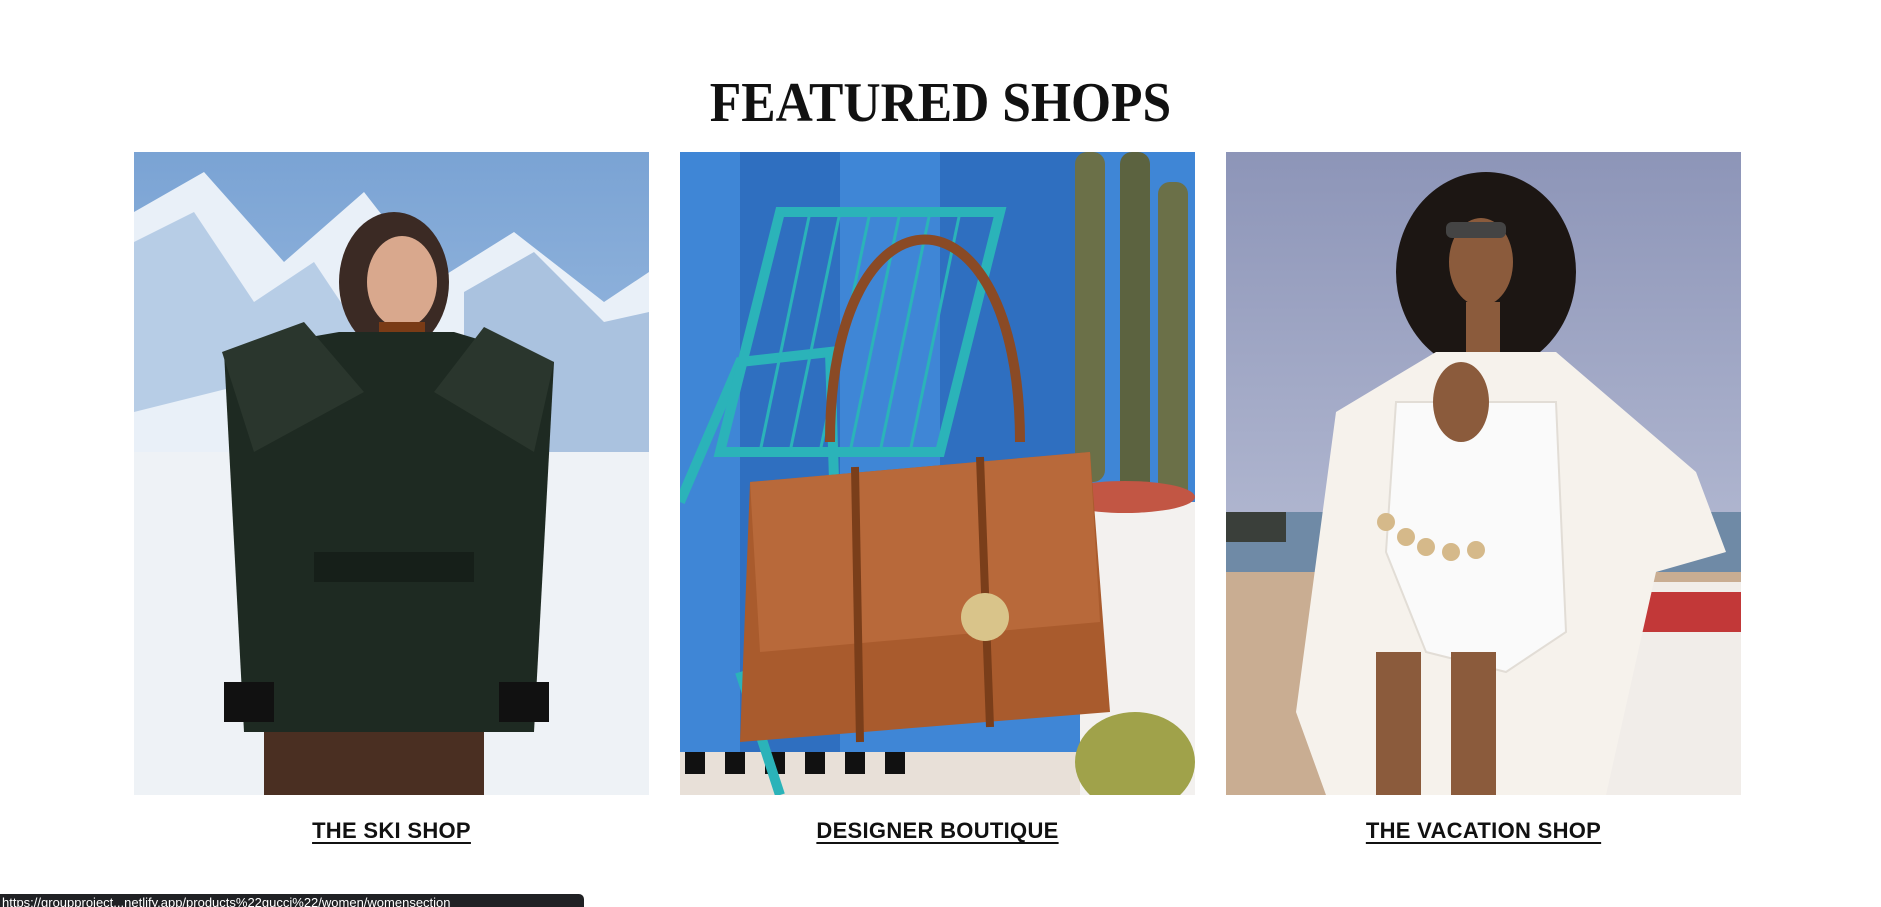  Describe the element at coordinates (391, 831) in the screenshot. I see `shop-label-ski: THE SKI SHOP` at that location.